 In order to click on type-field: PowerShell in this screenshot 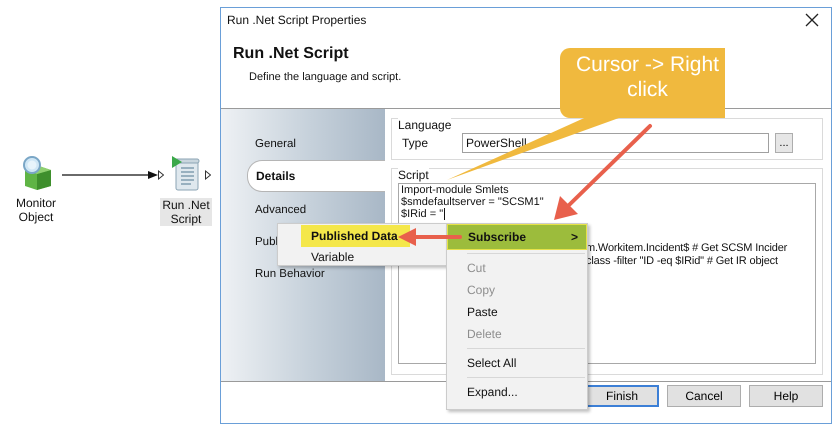, I will do `click(615, 143)`.